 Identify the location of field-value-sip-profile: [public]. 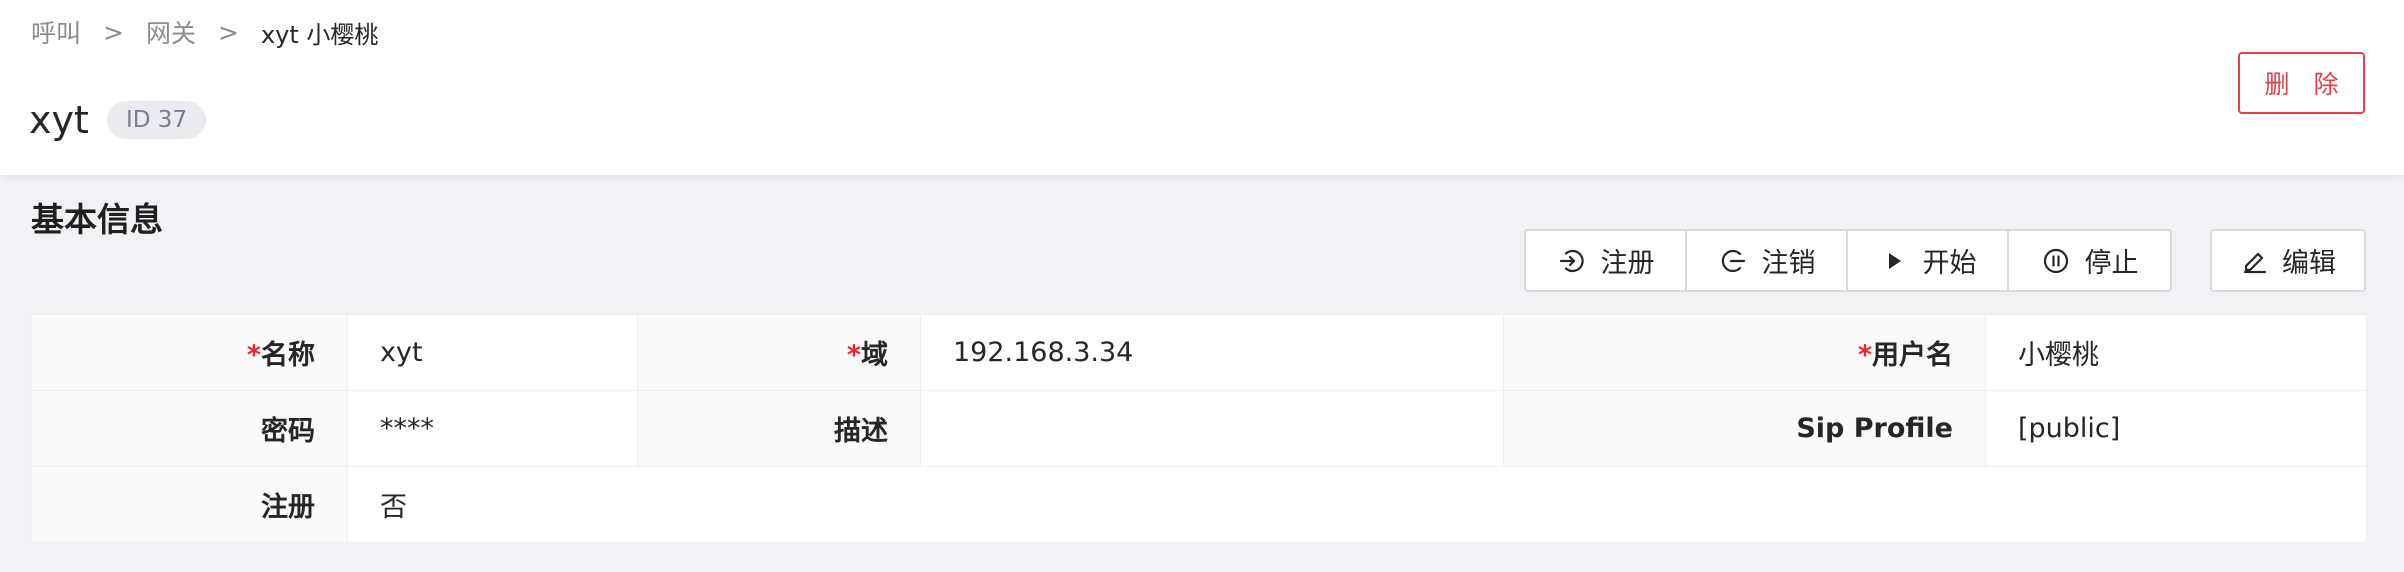
(2176, 428).